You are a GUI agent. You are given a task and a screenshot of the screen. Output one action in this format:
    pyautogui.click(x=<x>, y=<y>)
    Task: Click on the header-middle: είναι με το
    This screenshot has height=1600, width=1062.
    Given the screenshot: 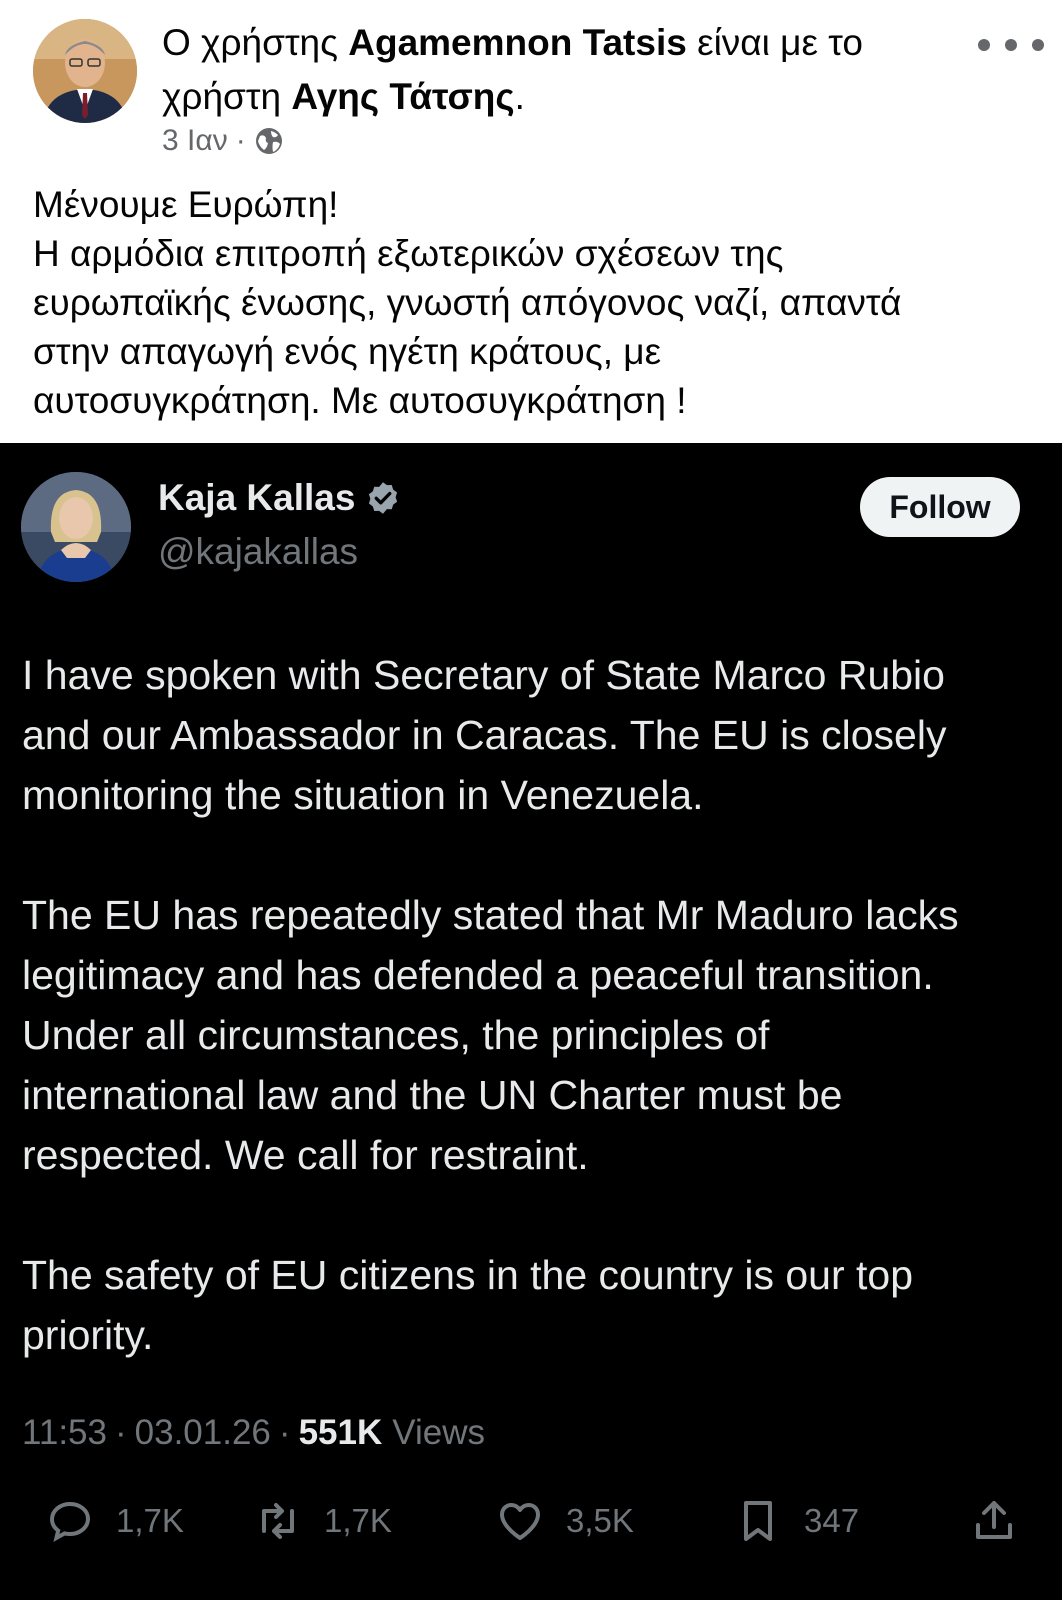 What is the action you would take?
    pyautogui.click(x=774, y=42)
    